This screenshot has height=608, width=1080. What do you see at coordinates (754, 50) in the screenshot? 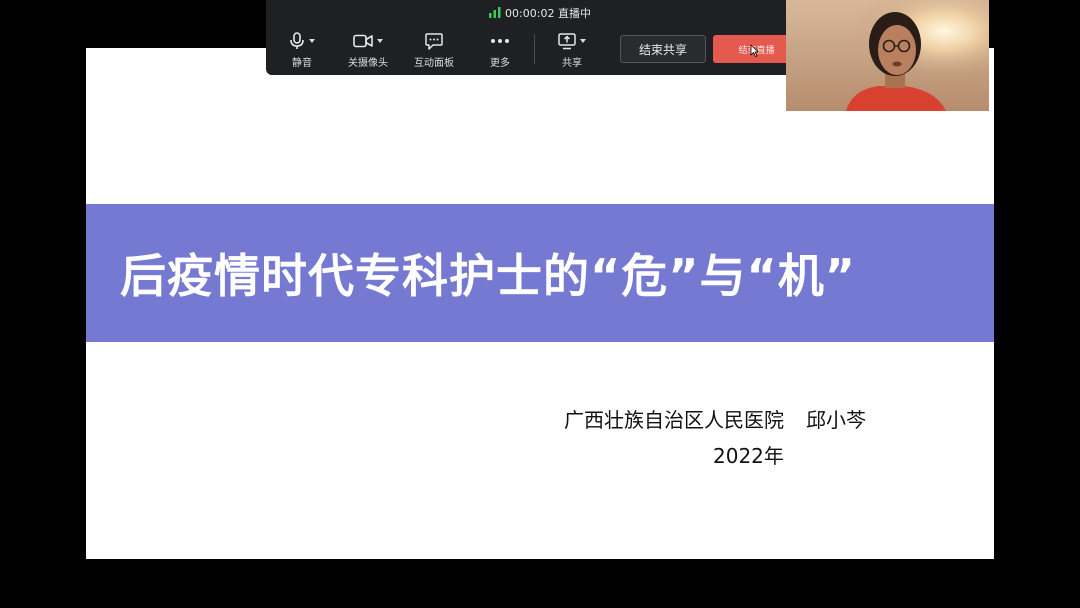
I see `mouse-cursor-icon` at bounding box center [754, 50].